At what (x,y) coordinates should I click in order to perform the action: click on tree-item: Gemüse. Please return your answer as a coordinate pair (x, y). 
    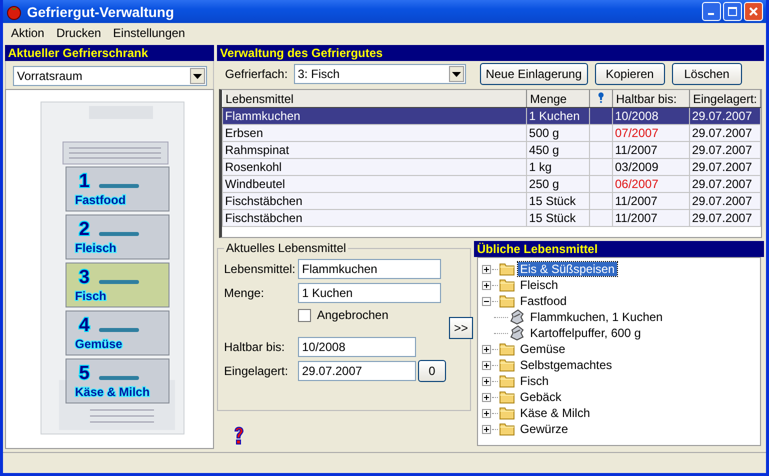
    Looking at the image, I should click on (543, 349).